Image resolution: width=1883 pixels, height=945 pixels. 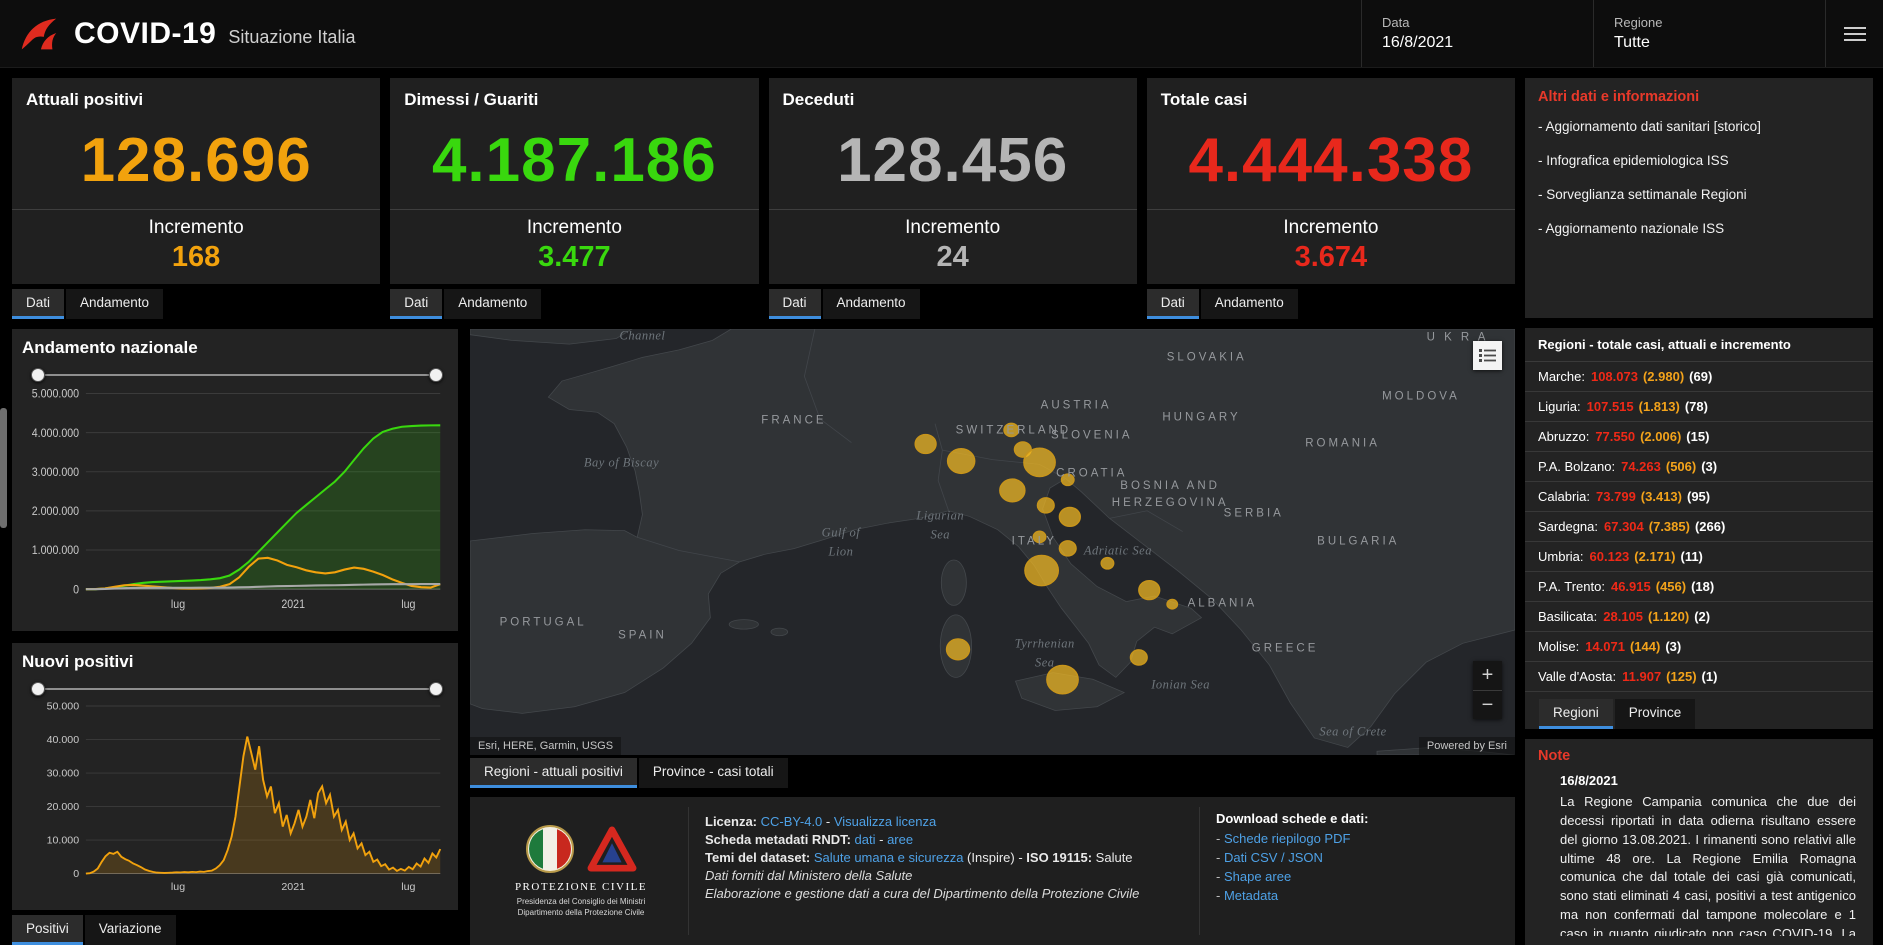 I want to click on chart-title: Andamento nazionale, so click(x=110, y=347).